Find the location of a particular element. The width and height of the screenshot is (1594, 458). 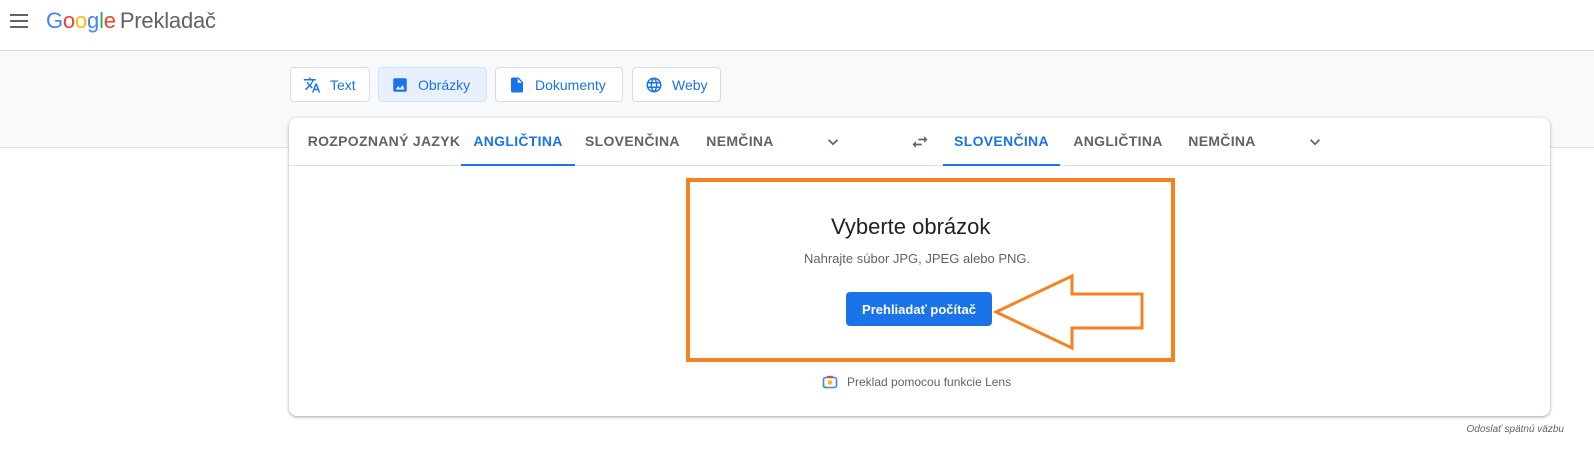

swap-languages-icon is located at coordinates (920, 142).